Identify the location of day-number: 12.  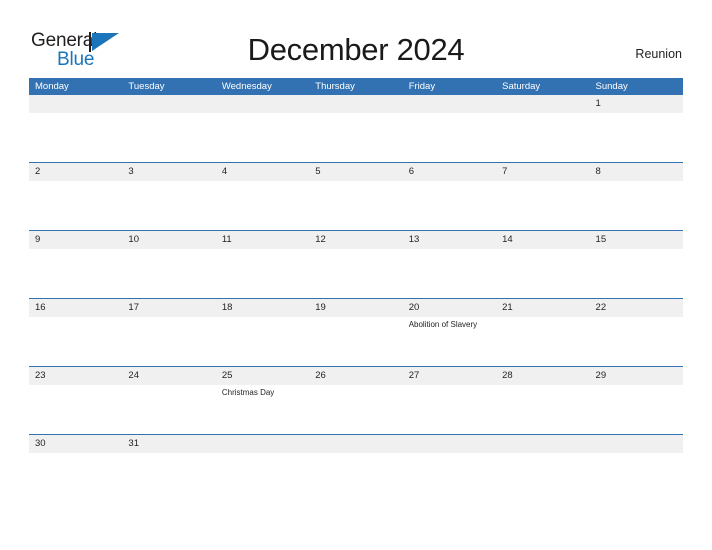
(355, 240).